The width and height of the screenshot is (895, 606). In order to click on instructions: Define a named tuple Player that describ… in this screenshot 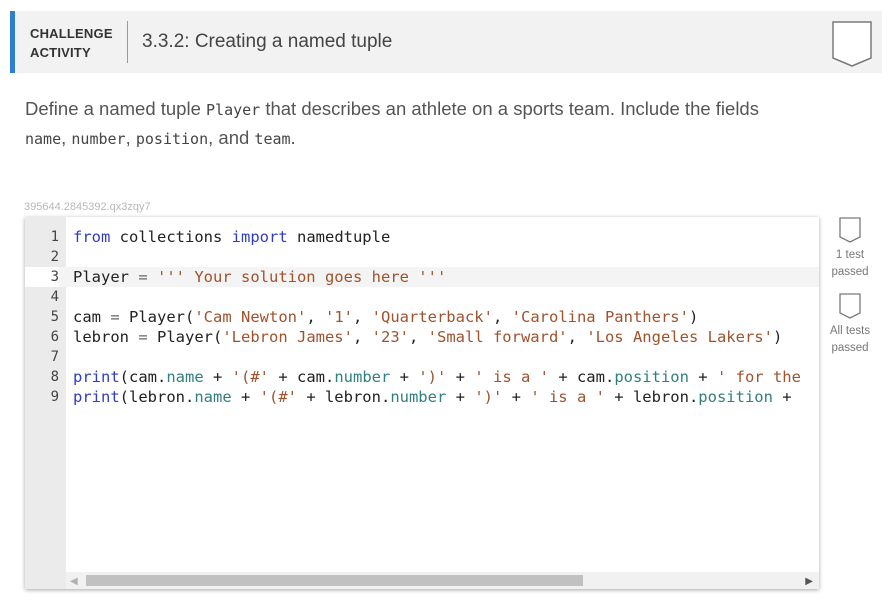, I will do `click(392, 123)`.